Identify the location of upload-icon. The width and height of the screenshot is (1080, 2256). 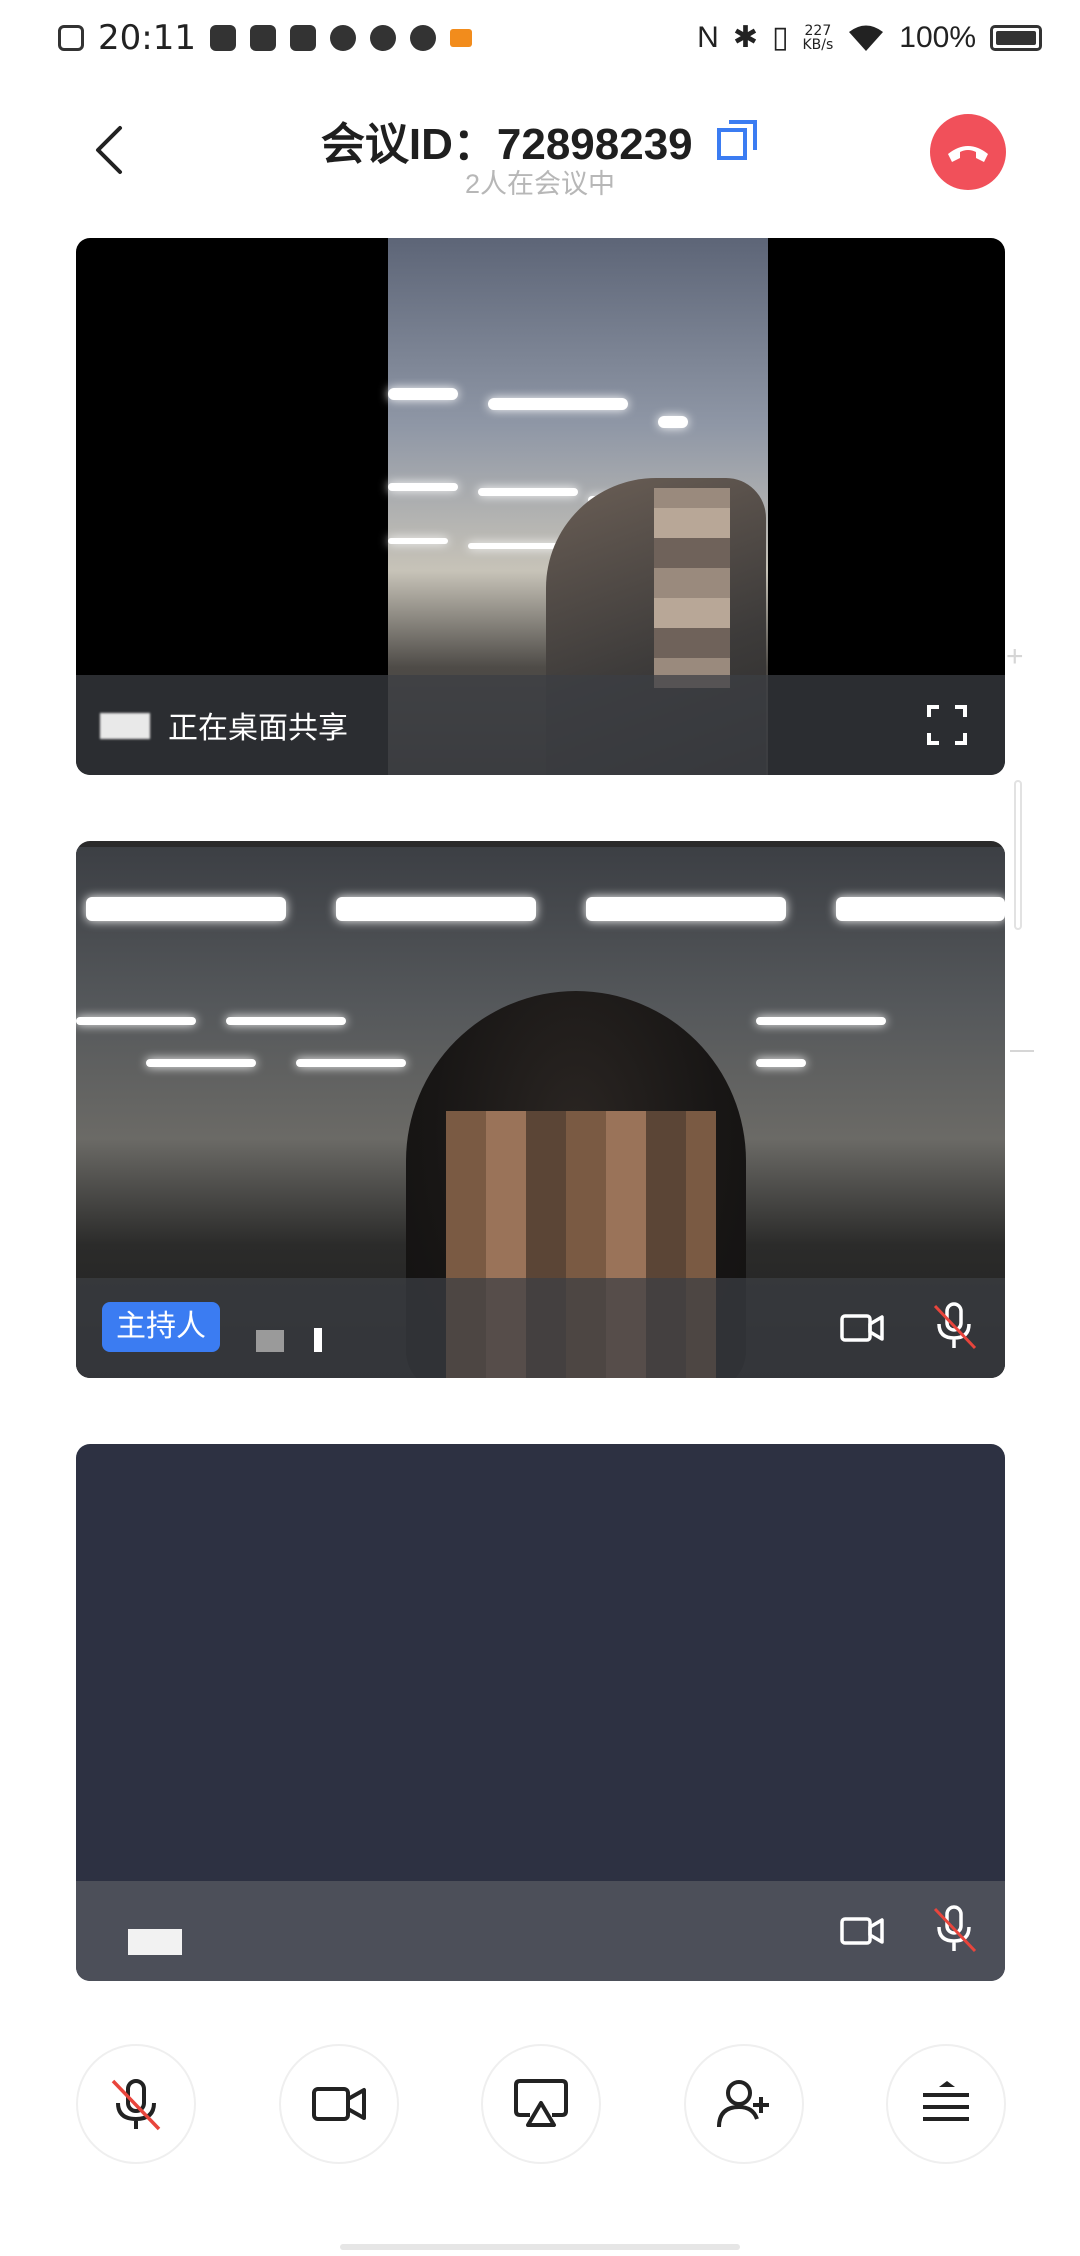
(382, 38).